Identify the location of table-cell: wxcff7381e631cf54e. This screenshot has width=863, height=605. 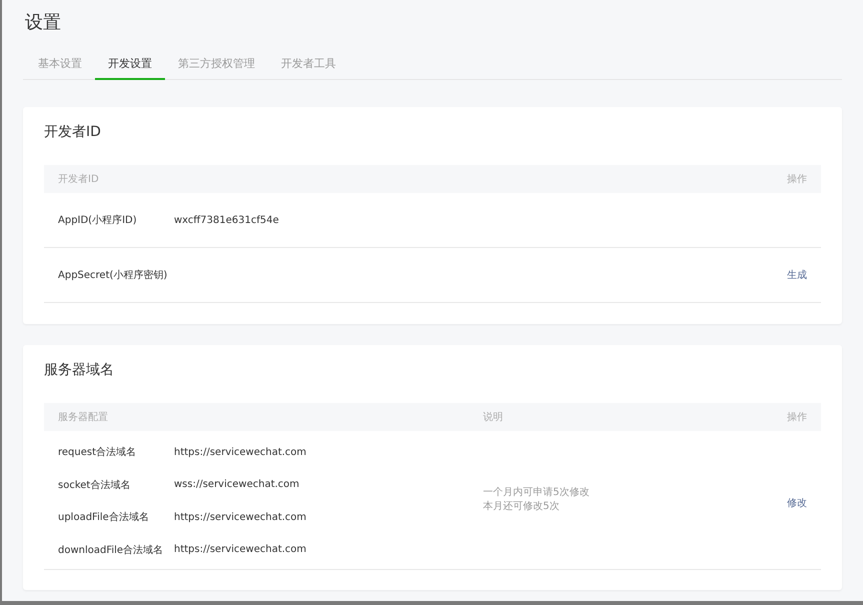
(226, 220).